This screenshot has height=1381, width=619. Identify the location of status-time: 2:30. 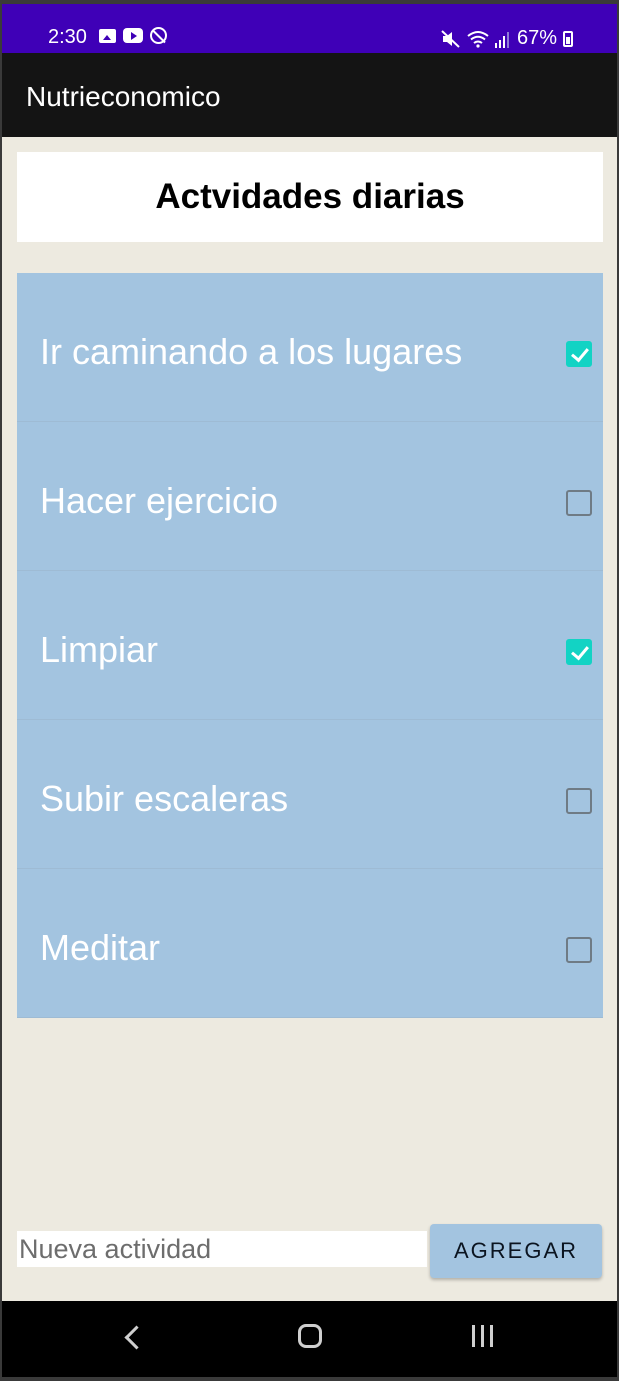
(67, 37).